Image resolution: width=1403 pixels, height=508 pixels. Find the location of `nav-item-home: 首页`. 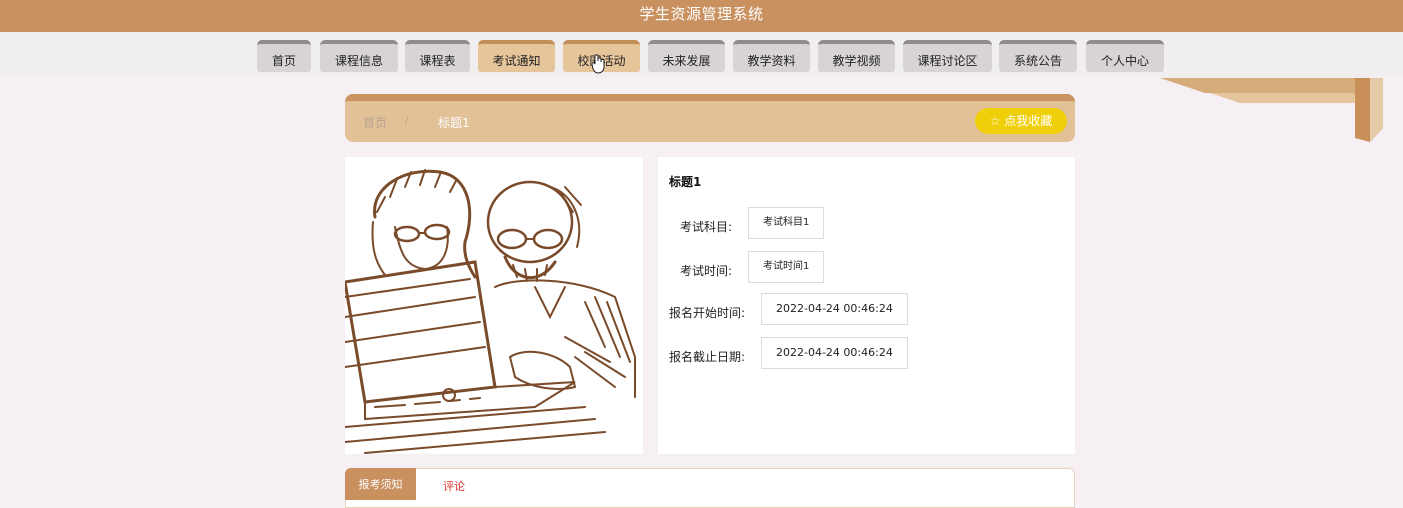

nav-item-home: 首页 is located at coordinates (284, 56).